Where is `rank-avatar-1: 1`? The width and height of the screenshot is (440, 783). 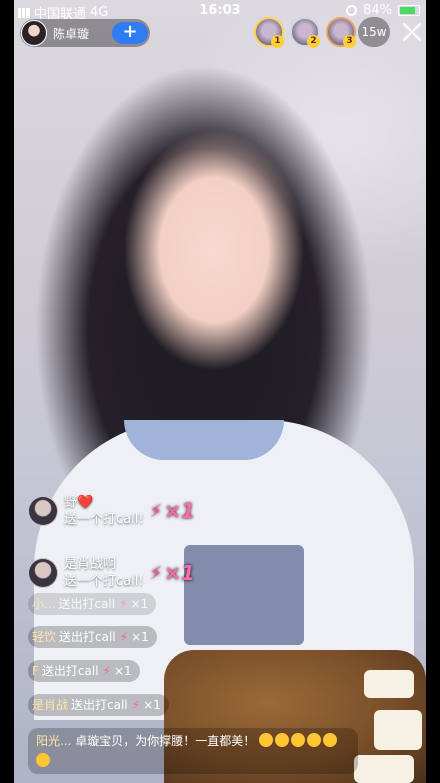 rank-avatar-1: 1 is located at coordinates (269, 32).